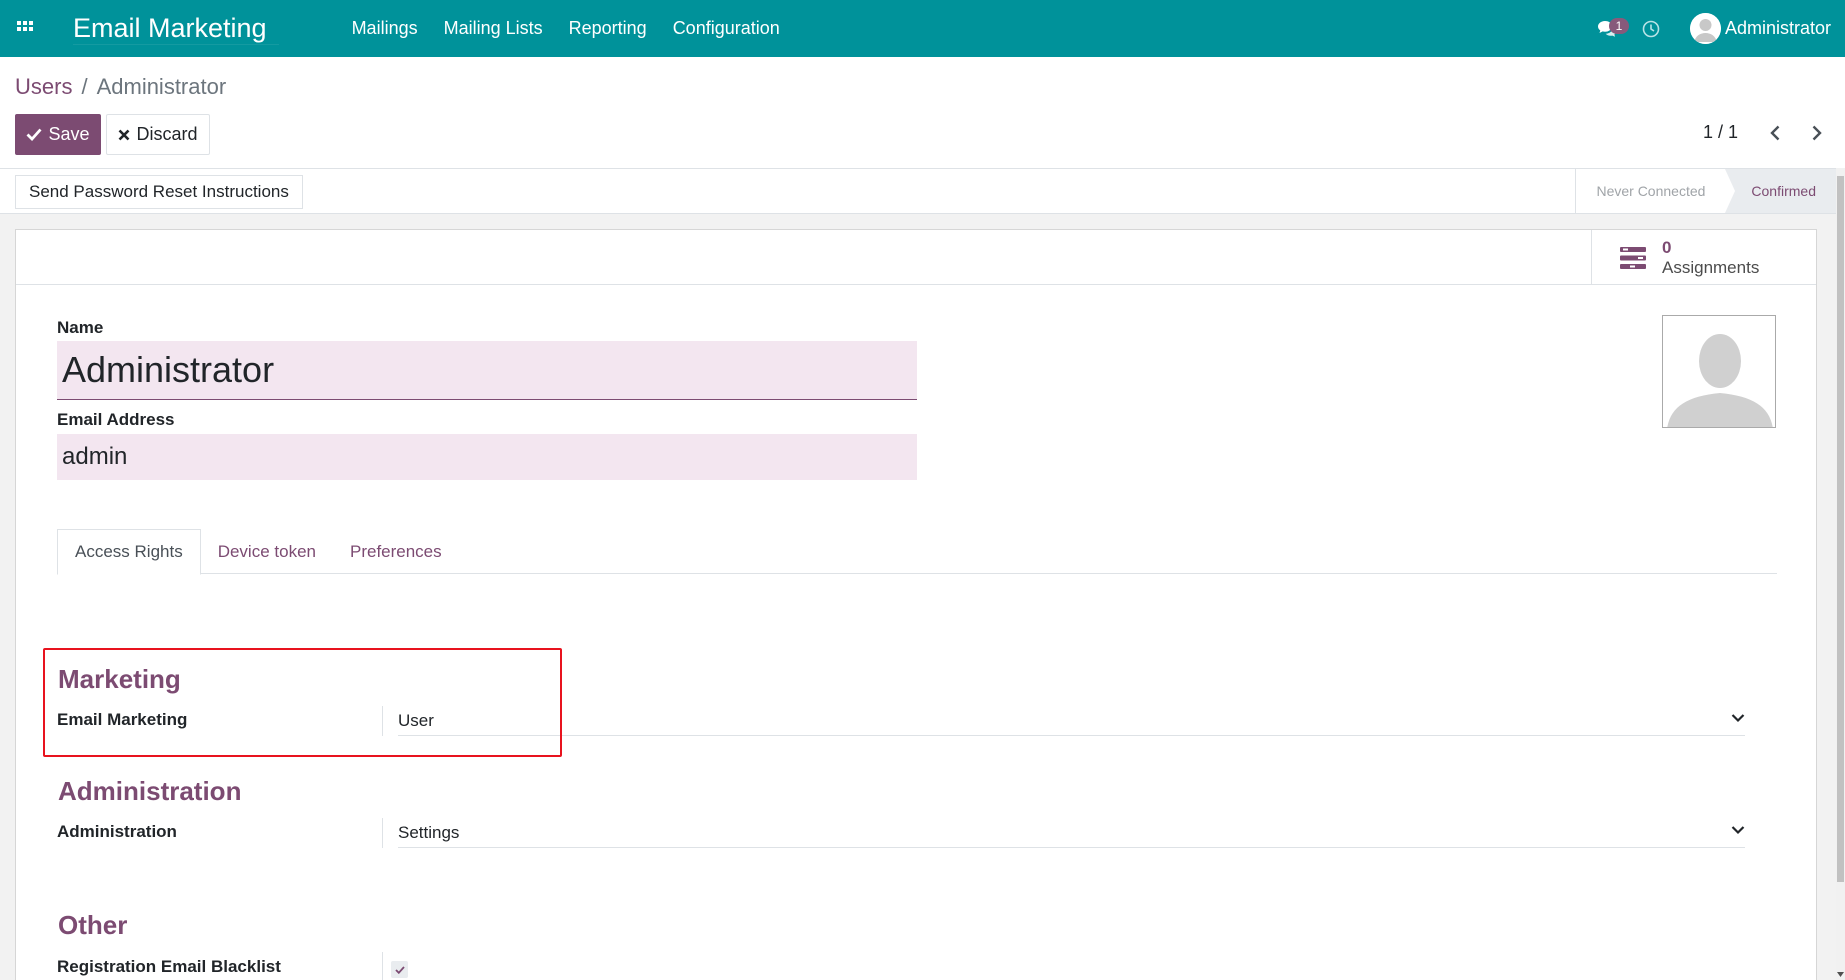 The height and width of the screenshot is (980, 1845). Describe the element at coordinates (69, 134) in the screenshot. I see `save-label: Save` at that location.